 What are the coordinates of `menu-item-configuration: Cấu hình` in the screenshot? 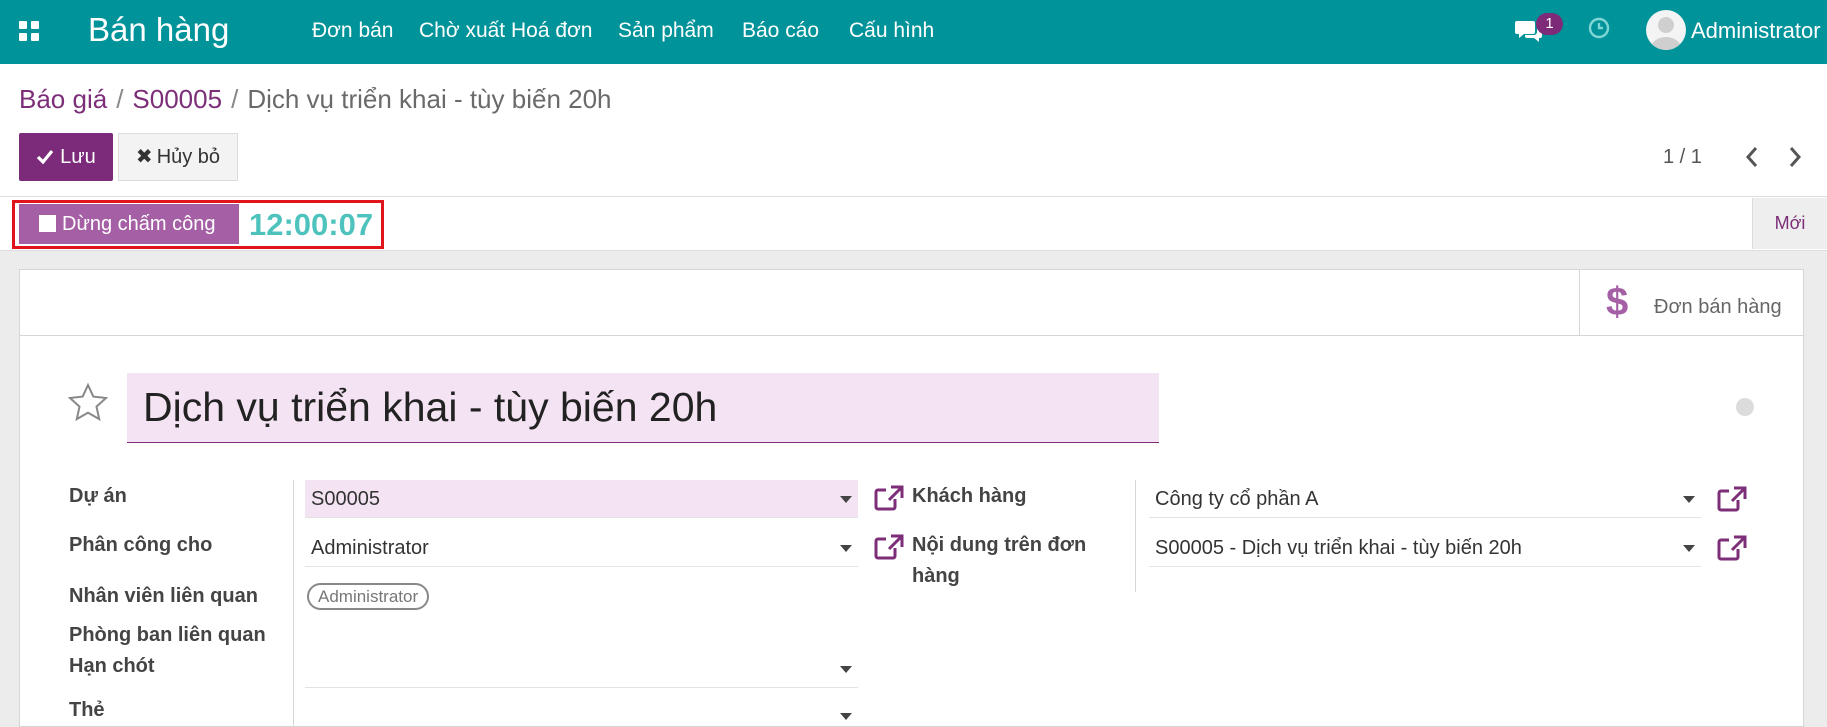 It's located at (891, 31).